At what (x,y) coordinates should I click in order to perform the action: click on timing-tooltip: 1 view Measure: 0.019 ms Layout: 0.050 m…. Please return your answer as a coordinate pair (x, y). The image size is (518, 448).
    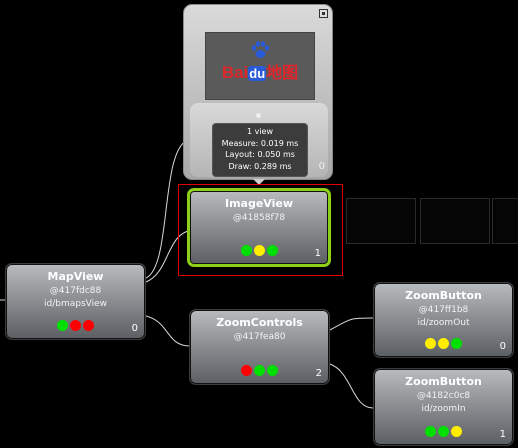
    Looking at the image, I should click on (260, 150).